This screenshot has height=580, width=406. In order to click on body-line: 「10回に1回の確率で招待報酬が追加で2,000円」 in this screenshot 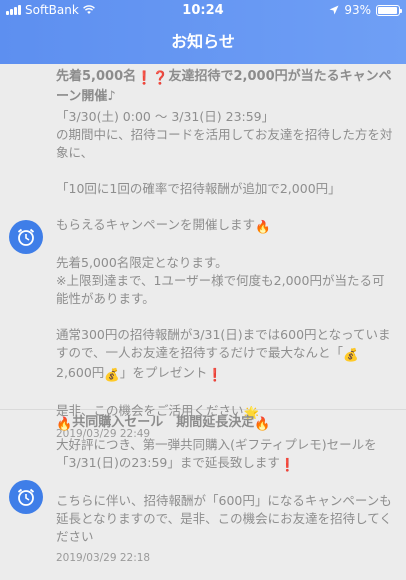, I will do `click(198, 188)`.